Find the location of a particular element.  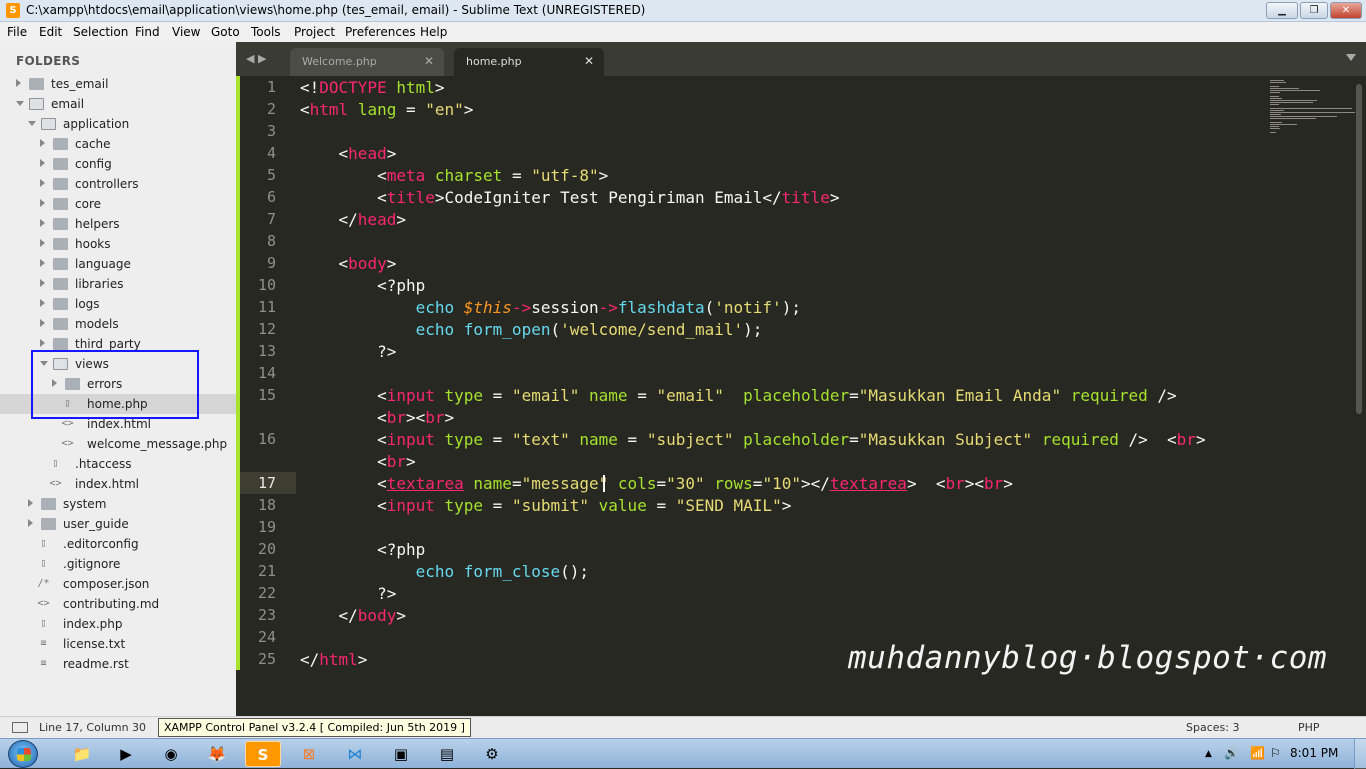

clock: 8:01 PM is located at coordinates (1314, 753).